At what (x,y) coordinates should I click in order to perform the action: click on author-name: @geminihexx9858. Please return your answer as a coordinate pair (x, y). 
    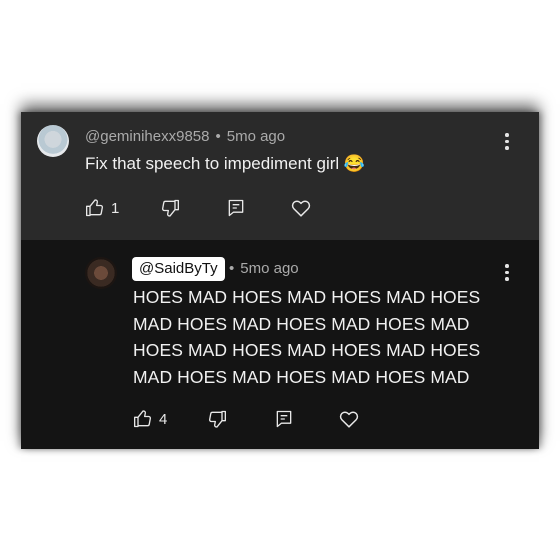
    Looking at the image, I should click on (147, 136).